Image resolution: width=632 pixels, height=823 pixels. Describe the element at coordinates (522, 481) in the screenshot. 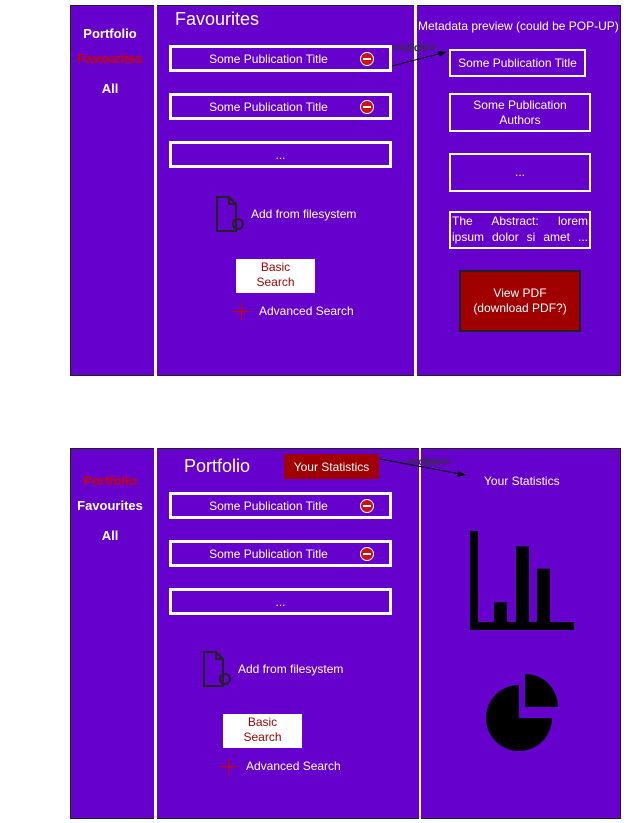

I see `statistics-title: Your Statistics` at that location.